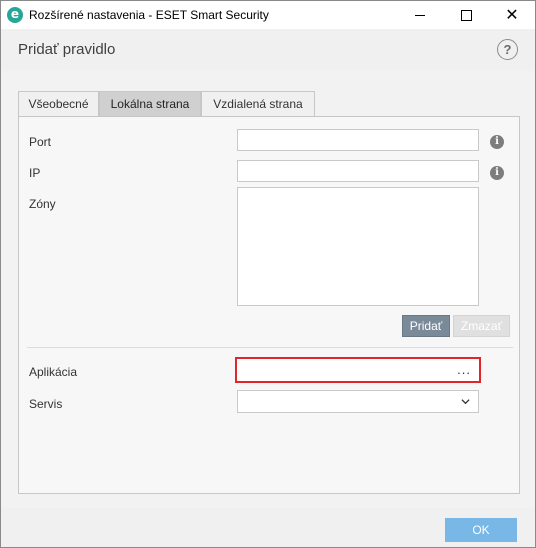 This screenshot has width=536, height=548. I want to click on add-zone-button: Pridať, so click(426, 326).